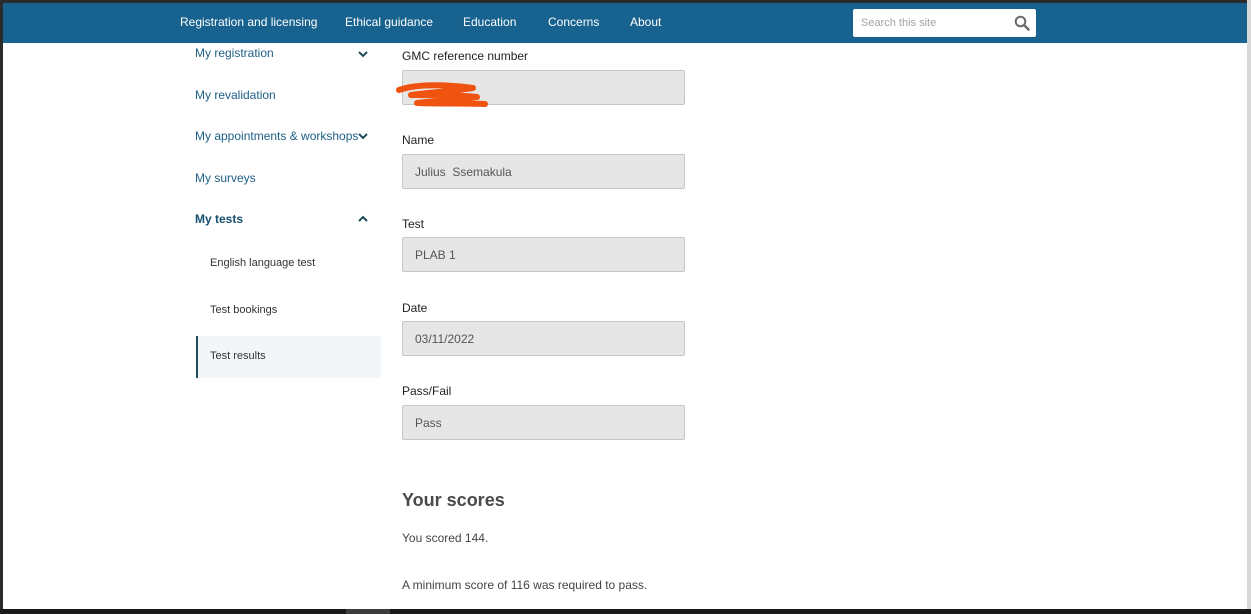  Describe the element at coordinates (453, 500) in the screenshot. I see `scores-heading: Your scores` at that location.